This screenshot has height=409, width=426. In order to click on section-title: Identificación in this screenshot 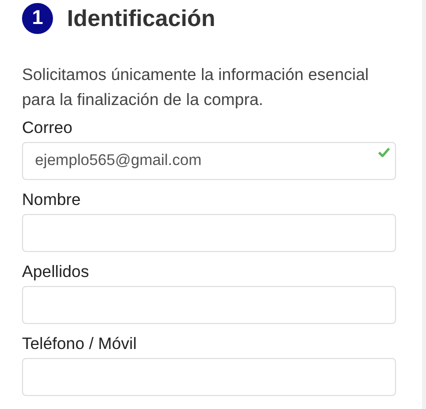, I will do `click(141, 18)`.